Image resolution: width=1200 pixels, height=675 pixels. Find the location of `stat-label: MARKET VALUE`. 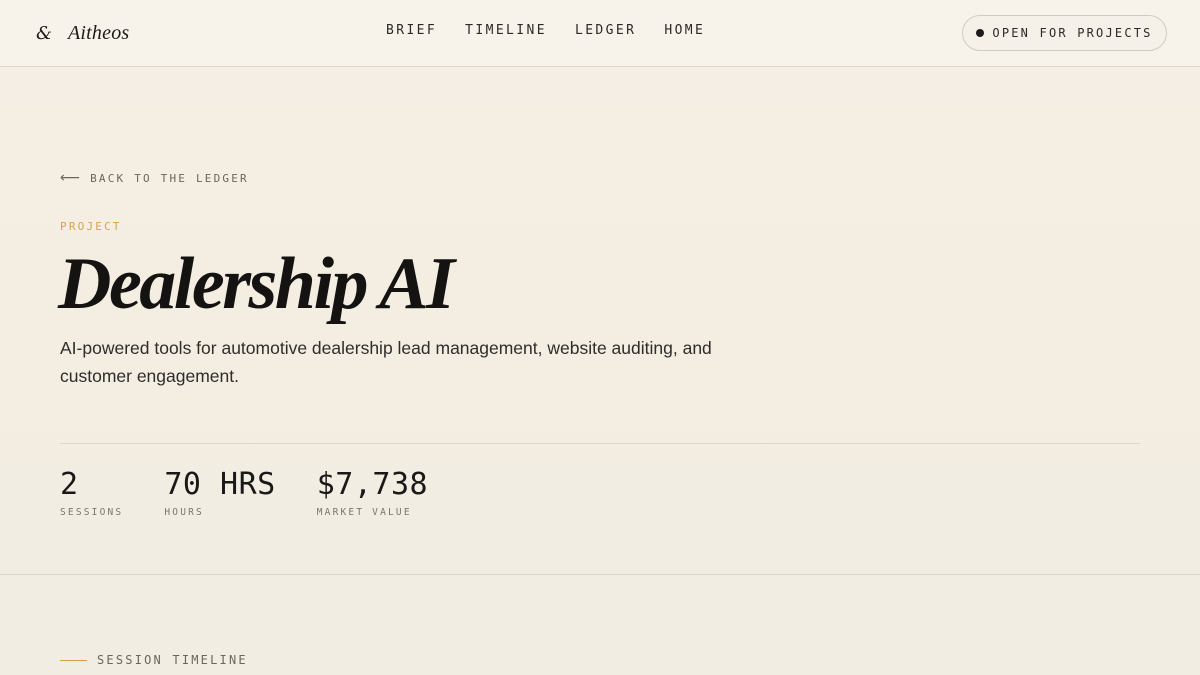

stat-label: MARKET VALUE is located at coordinates (364, 512).